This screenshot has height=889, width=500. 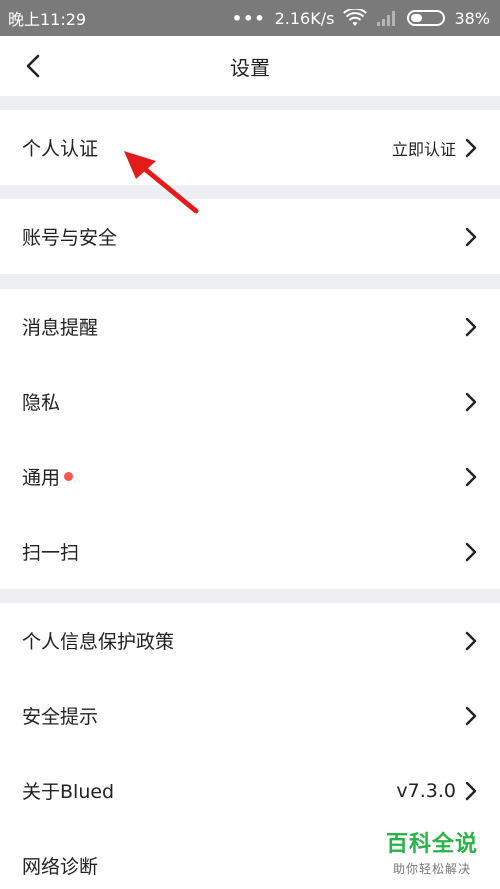 What do you see at coordinates (250, 401) in the screenshot?
I see `settings-row-privacy: 隐私` at bounding box center [250, 401].